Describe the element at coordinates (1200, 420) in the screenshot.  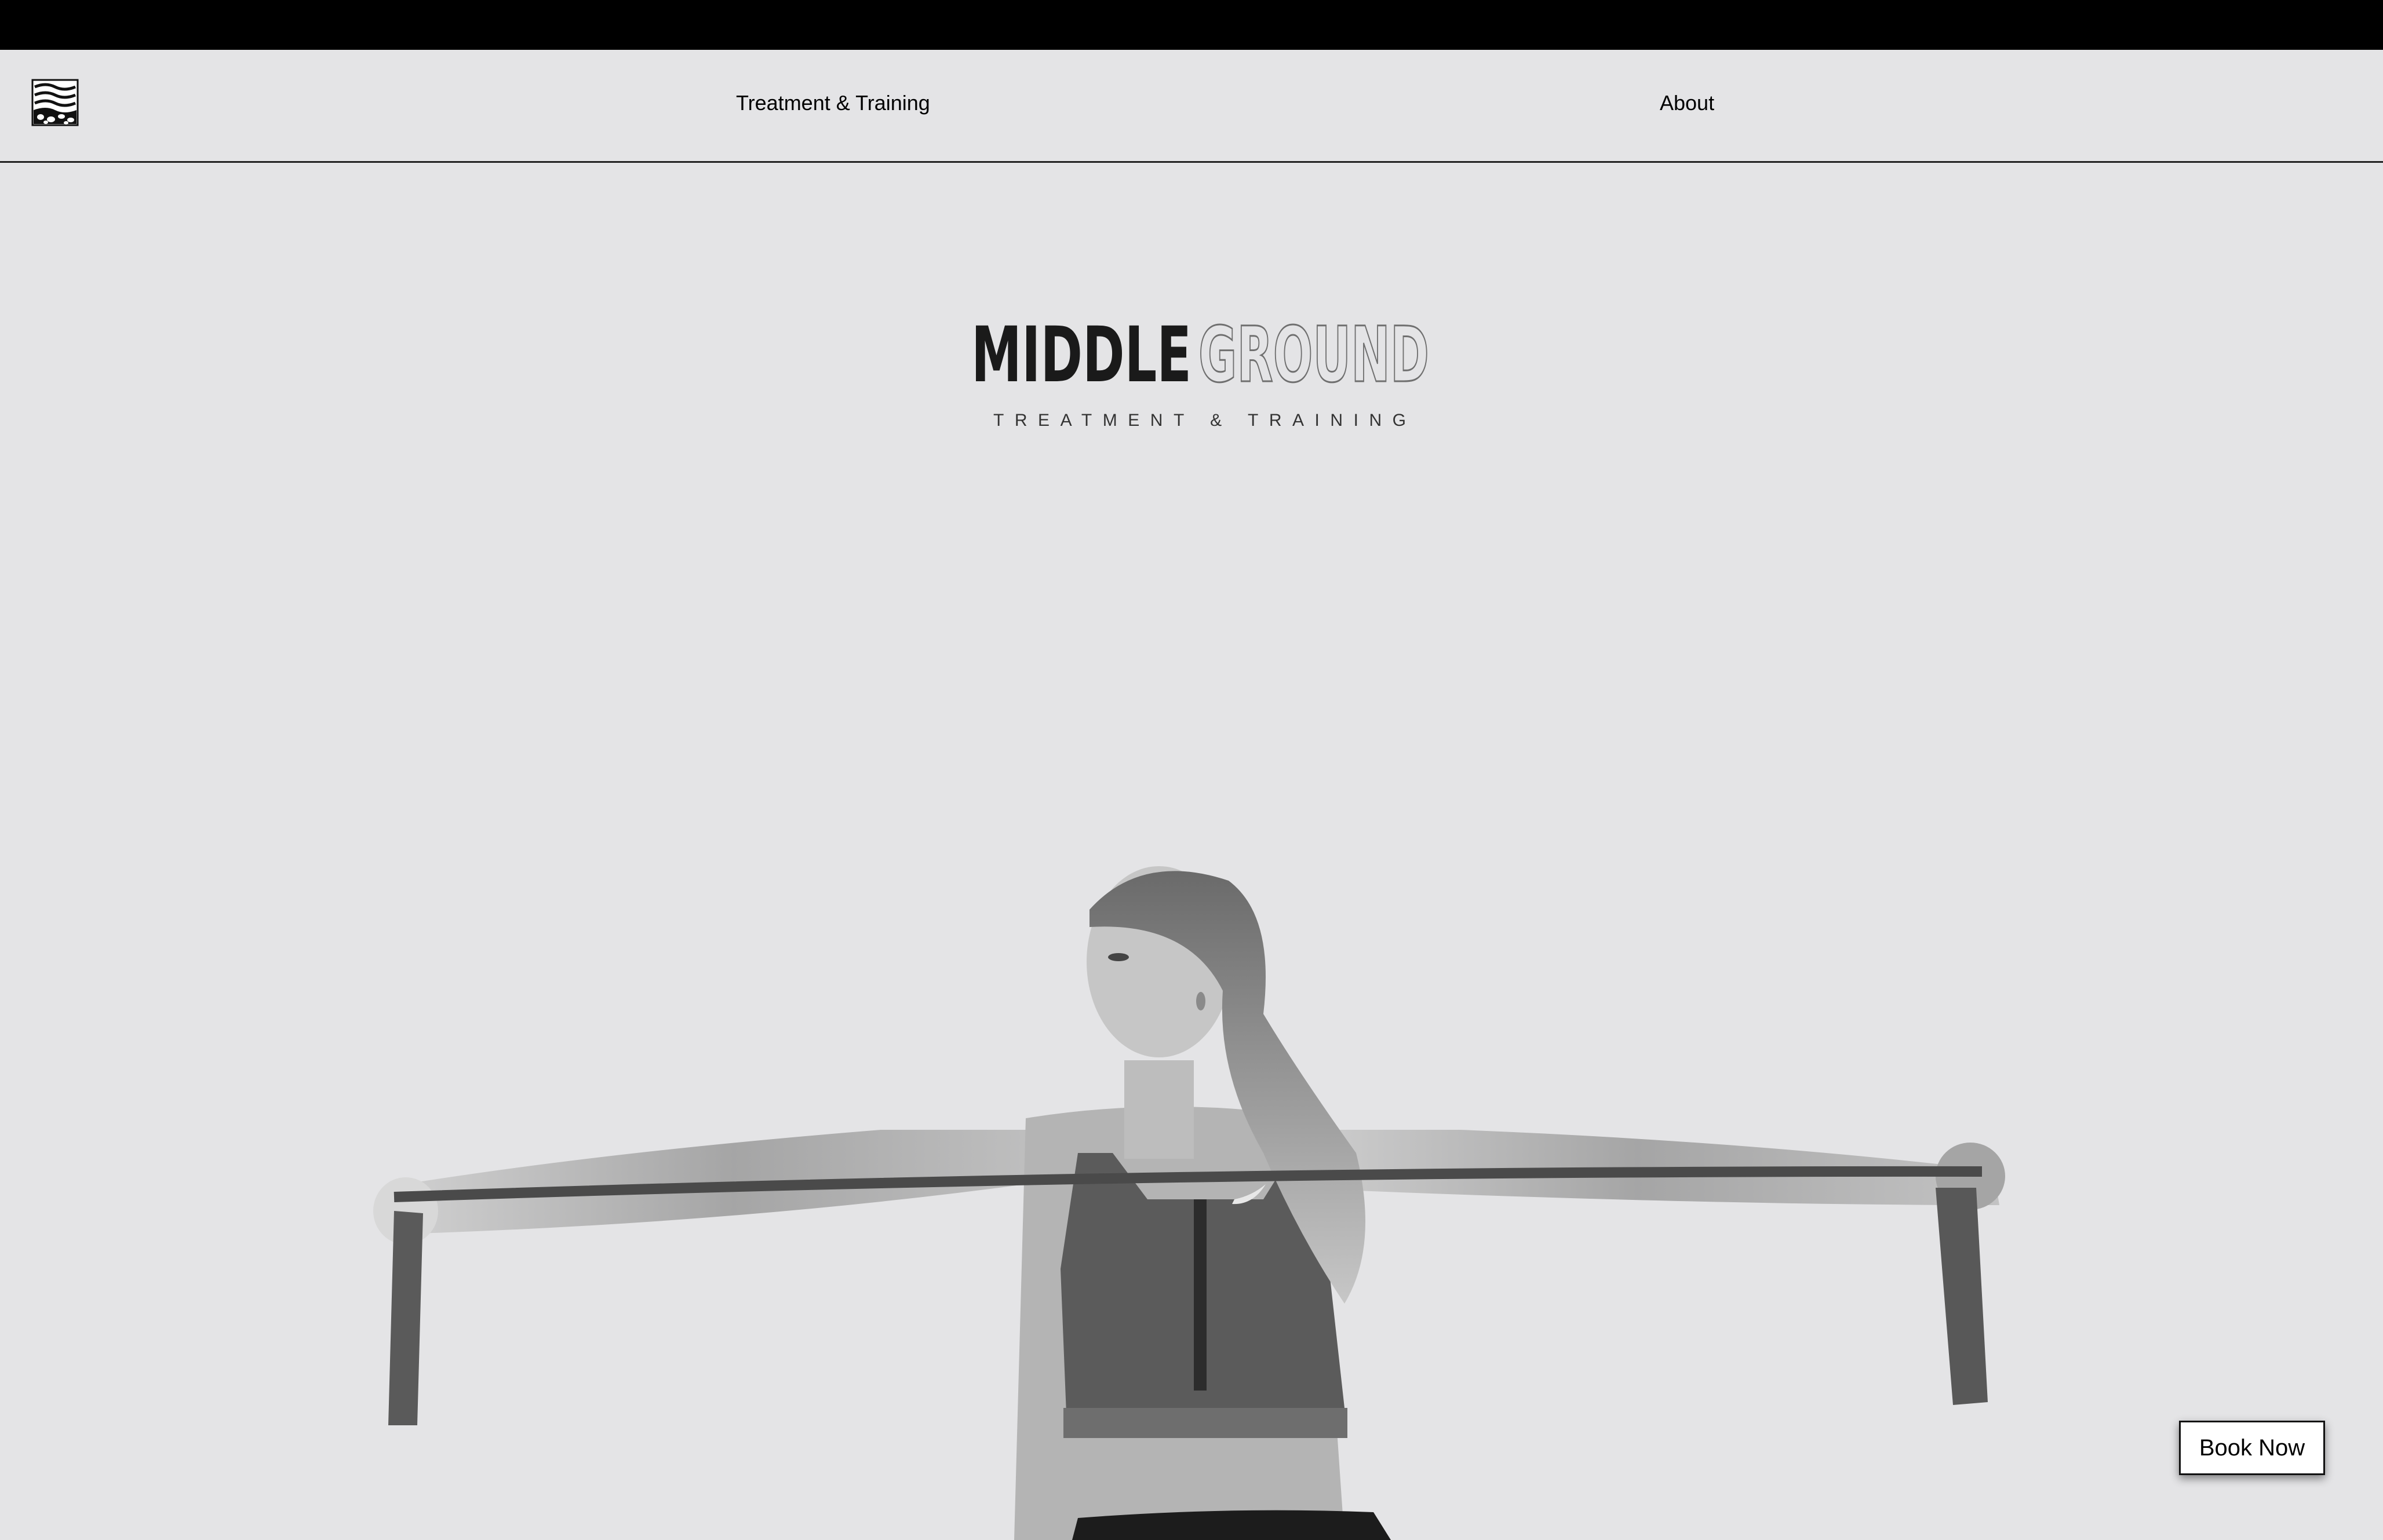
I see `brand-tagline: TREATMENT & TRAINING` at that location.